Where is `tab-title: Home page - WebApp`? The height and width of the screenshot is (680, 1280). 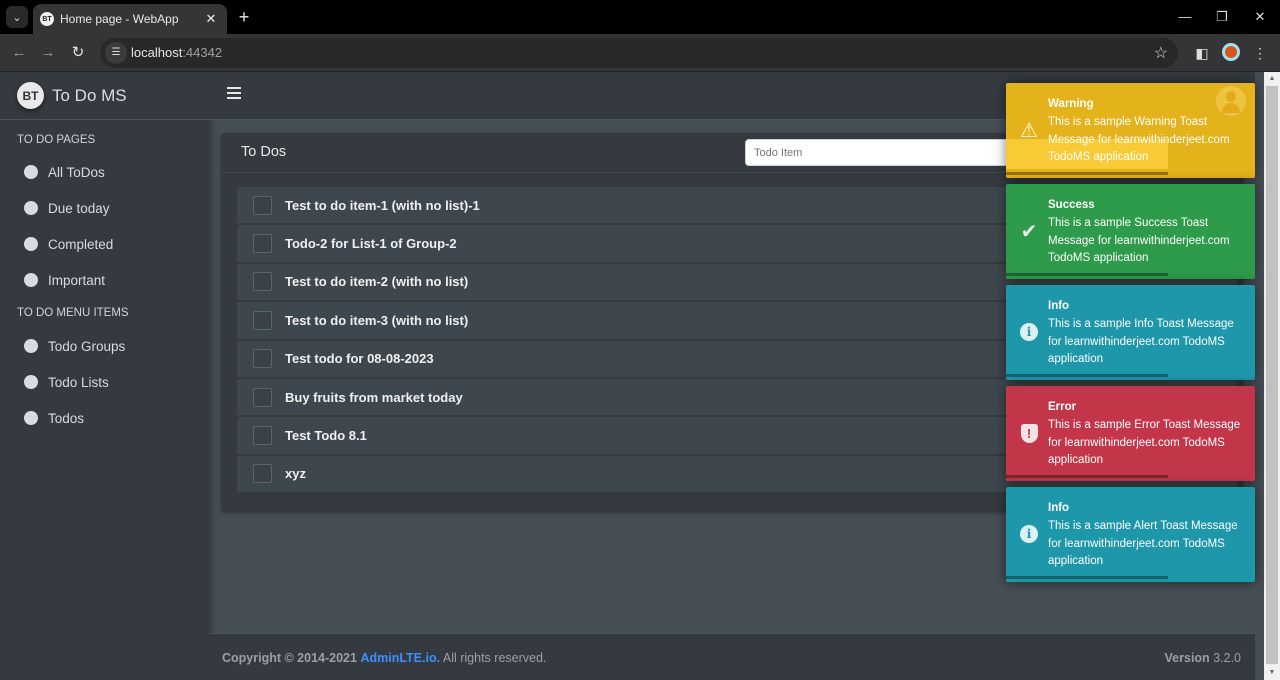 tab-title: Home page - WebApp is located at coordinates (119, 19).